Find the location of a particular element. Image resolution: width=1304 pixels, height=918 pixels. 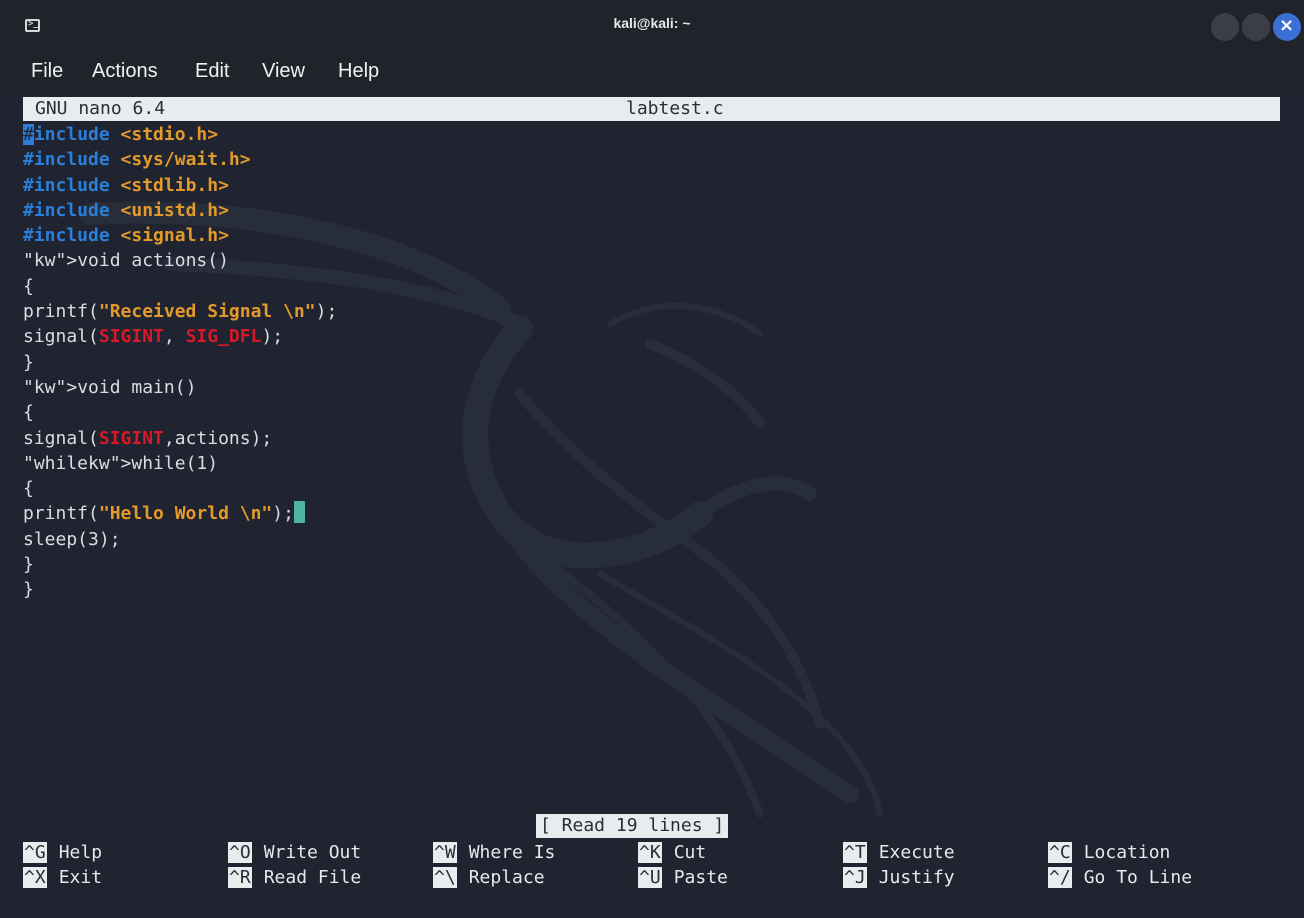

shortcut-key: ^W is located at coordinates (445, 852).